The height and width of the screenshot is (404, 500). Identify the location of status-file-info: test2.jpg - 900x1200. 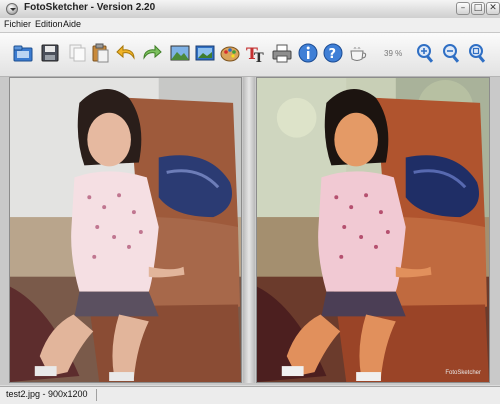
(47, 394).